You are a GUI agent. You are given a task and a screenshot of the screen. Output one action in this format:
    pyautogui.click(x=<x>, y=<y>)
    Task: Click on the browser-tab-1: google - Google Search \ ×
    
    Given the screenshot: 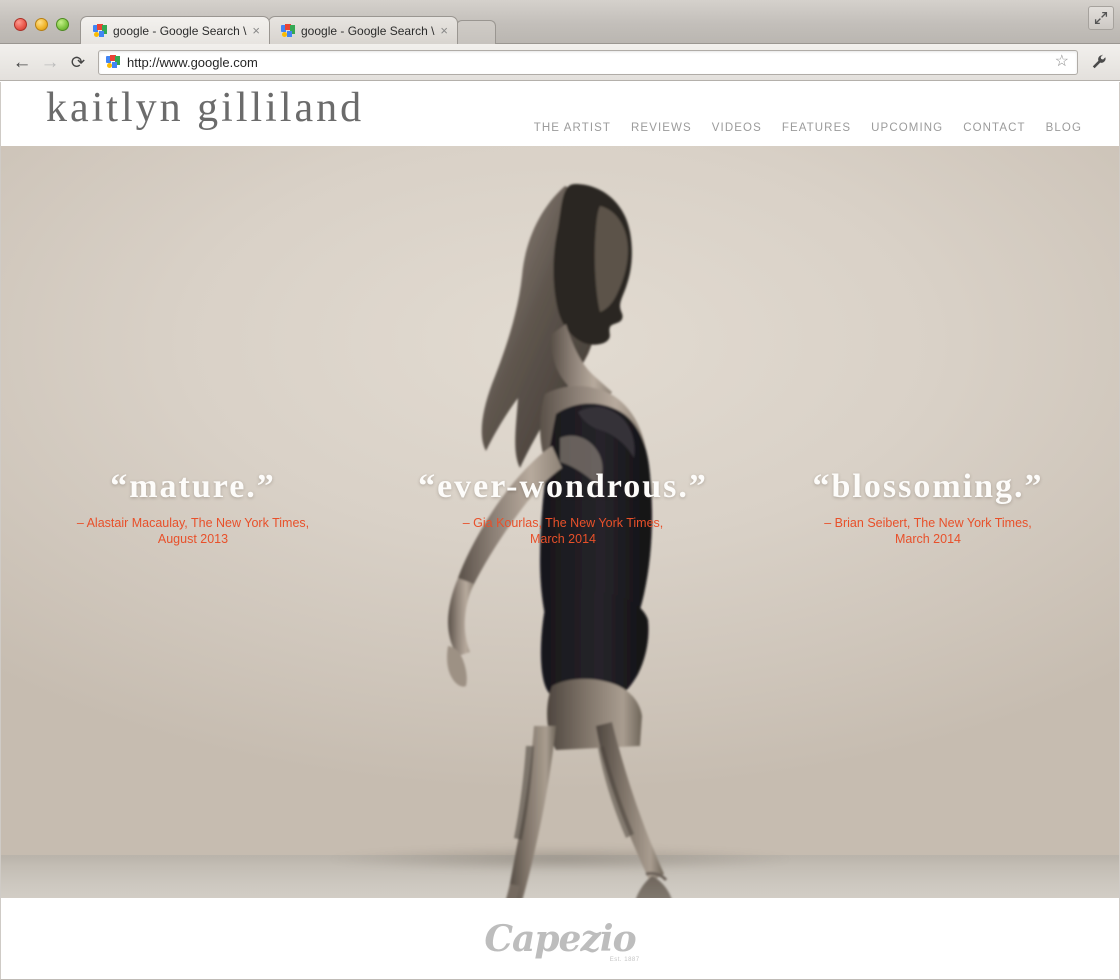 What is the action you would take?
    pyautogui.click(x=175, y=30)
    